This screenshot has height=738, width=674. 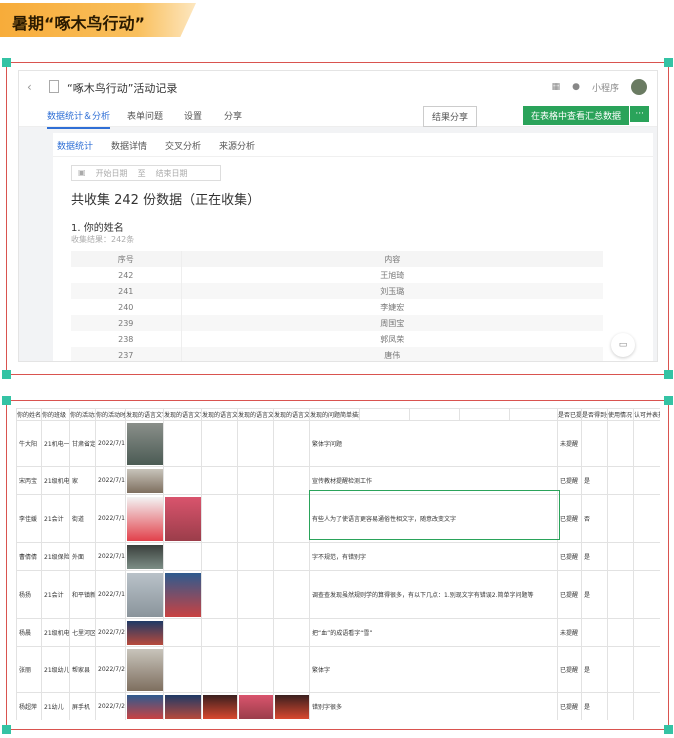 I want to click on date-range-picker: ▣ 开始日期 至 结束日期, so click(x=146, y=173).